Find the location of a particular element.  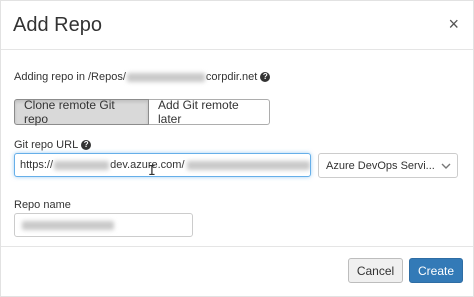

repo-location-suffix: corpdir.net is located at coordinates (231, 77).